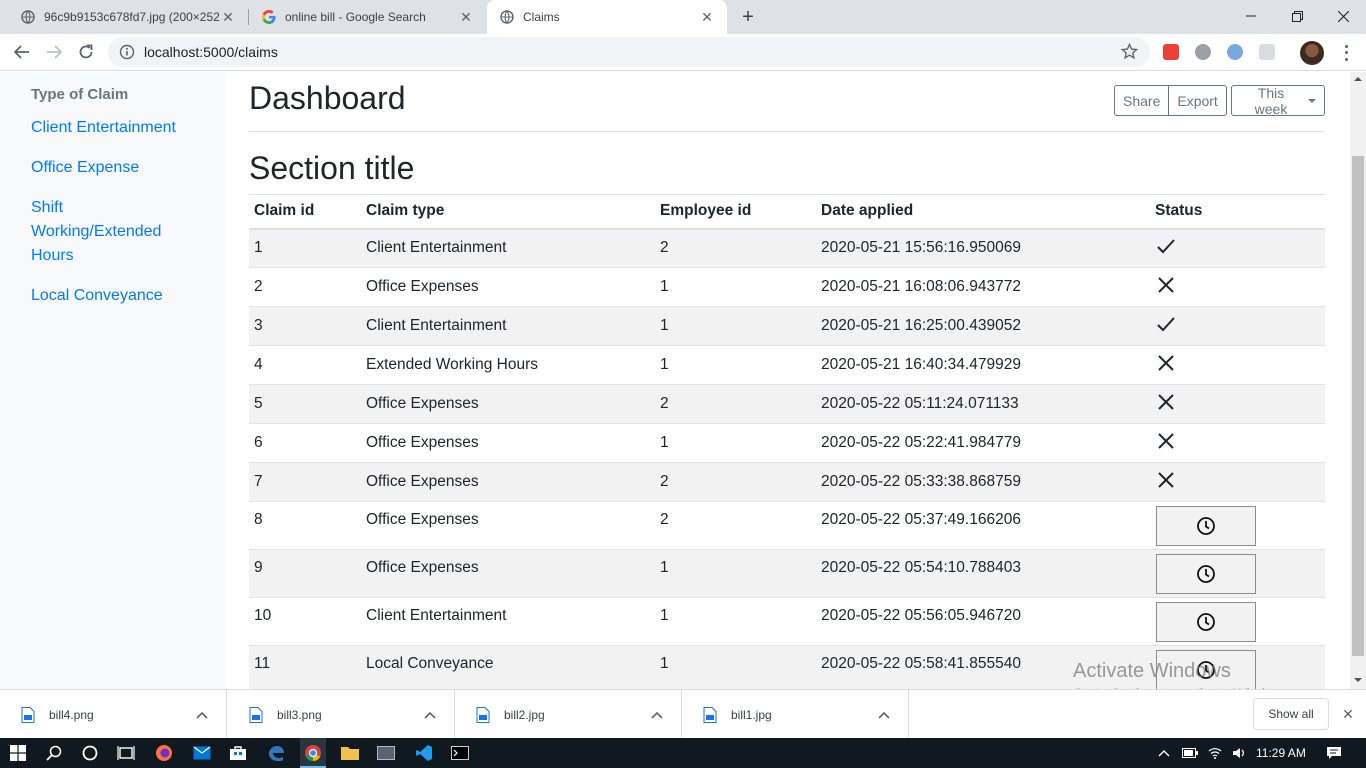  Describe the element at coordinates (350, 753) in the screenshot. I see `folder-icon` at that location.